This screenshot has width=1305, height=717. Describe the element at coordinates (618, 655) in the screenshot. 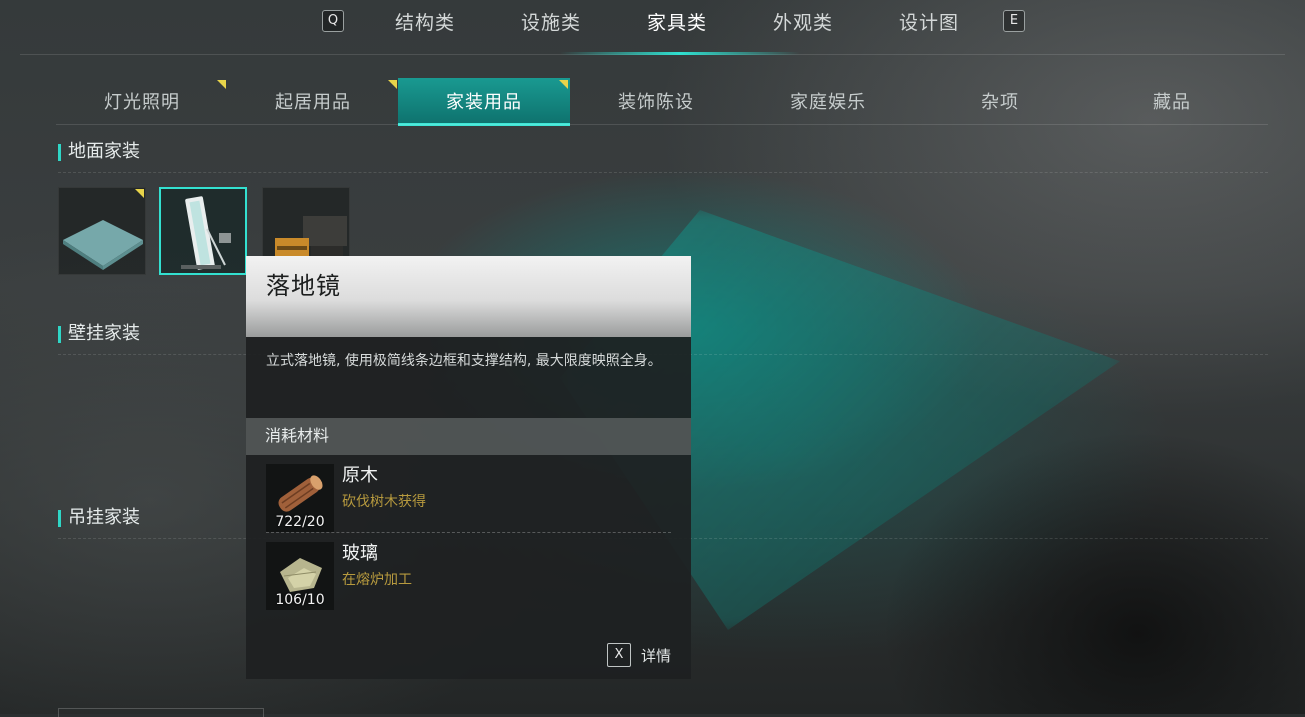

I see `details-key-hint: X` at that location.